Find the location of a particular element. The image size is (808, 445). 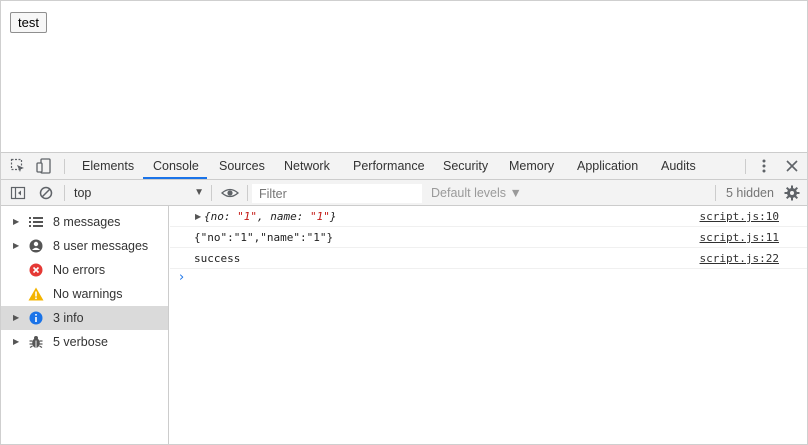

bug-icon is located at coordinates (36, 342).